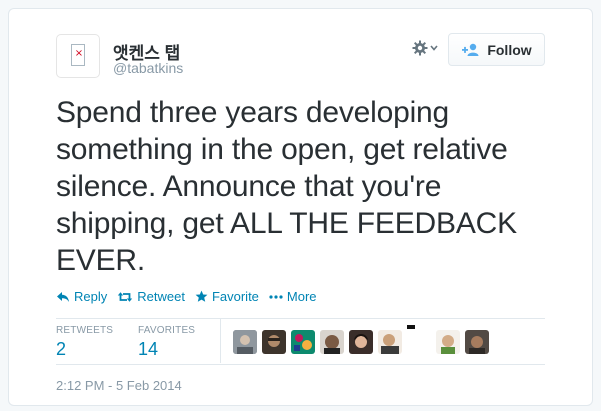  Describe the element at coordinates (167, 330) in the screenshot. I see `favorites-label: FAVORITES` at that location.